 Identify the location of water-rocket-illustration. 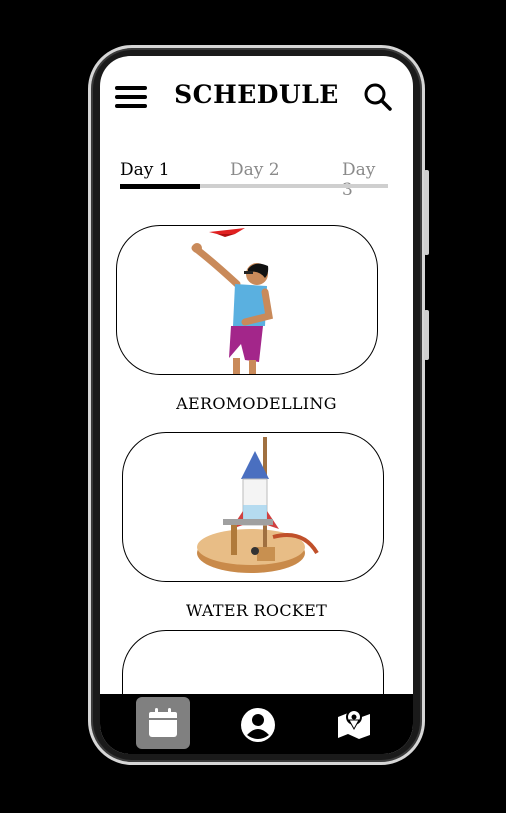
(258, 505).